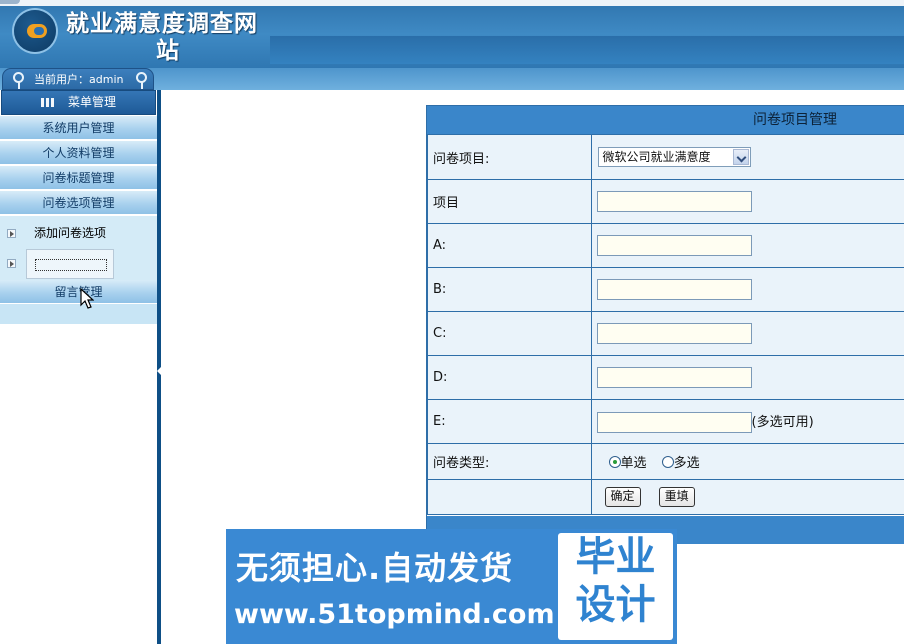 The image size is (904, 644). Describe the element at coordinates (674, 377) in the screenshot. I see `option-d-input` at that location.